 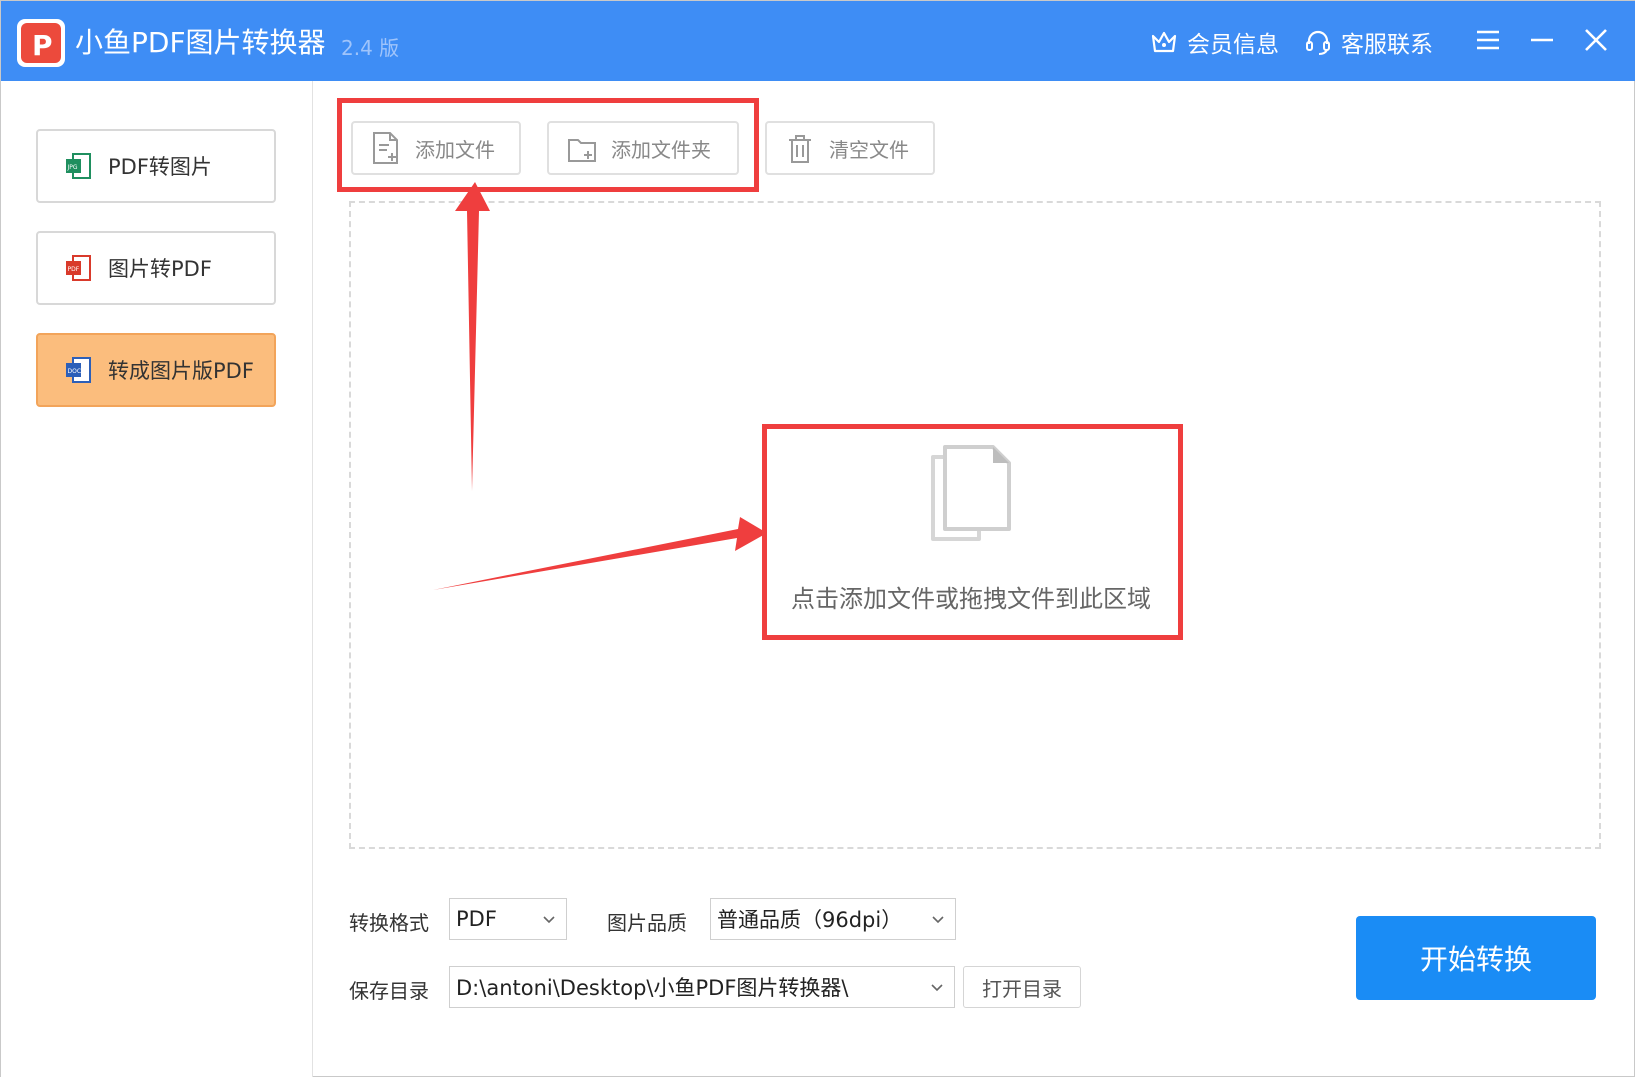 I want to click on quality-select: 普通品质（96dpi）, so click(x=833, y=919).